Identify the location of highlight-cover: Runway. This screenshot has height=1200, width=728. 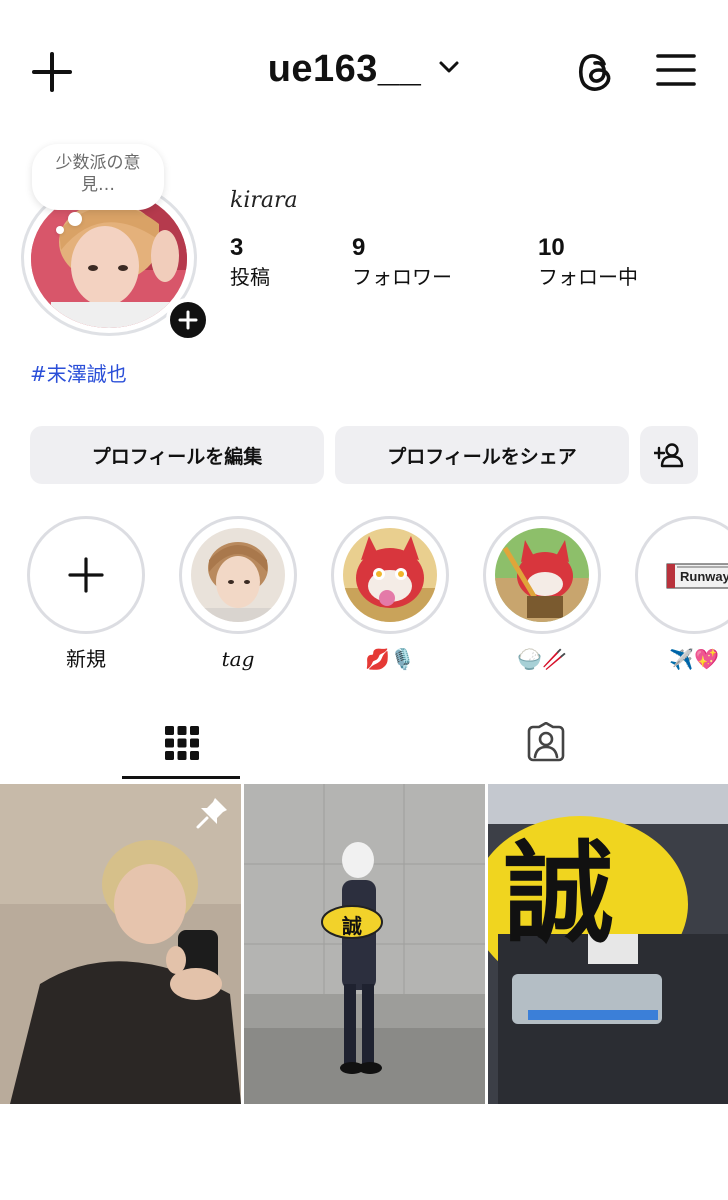
(687, 575).